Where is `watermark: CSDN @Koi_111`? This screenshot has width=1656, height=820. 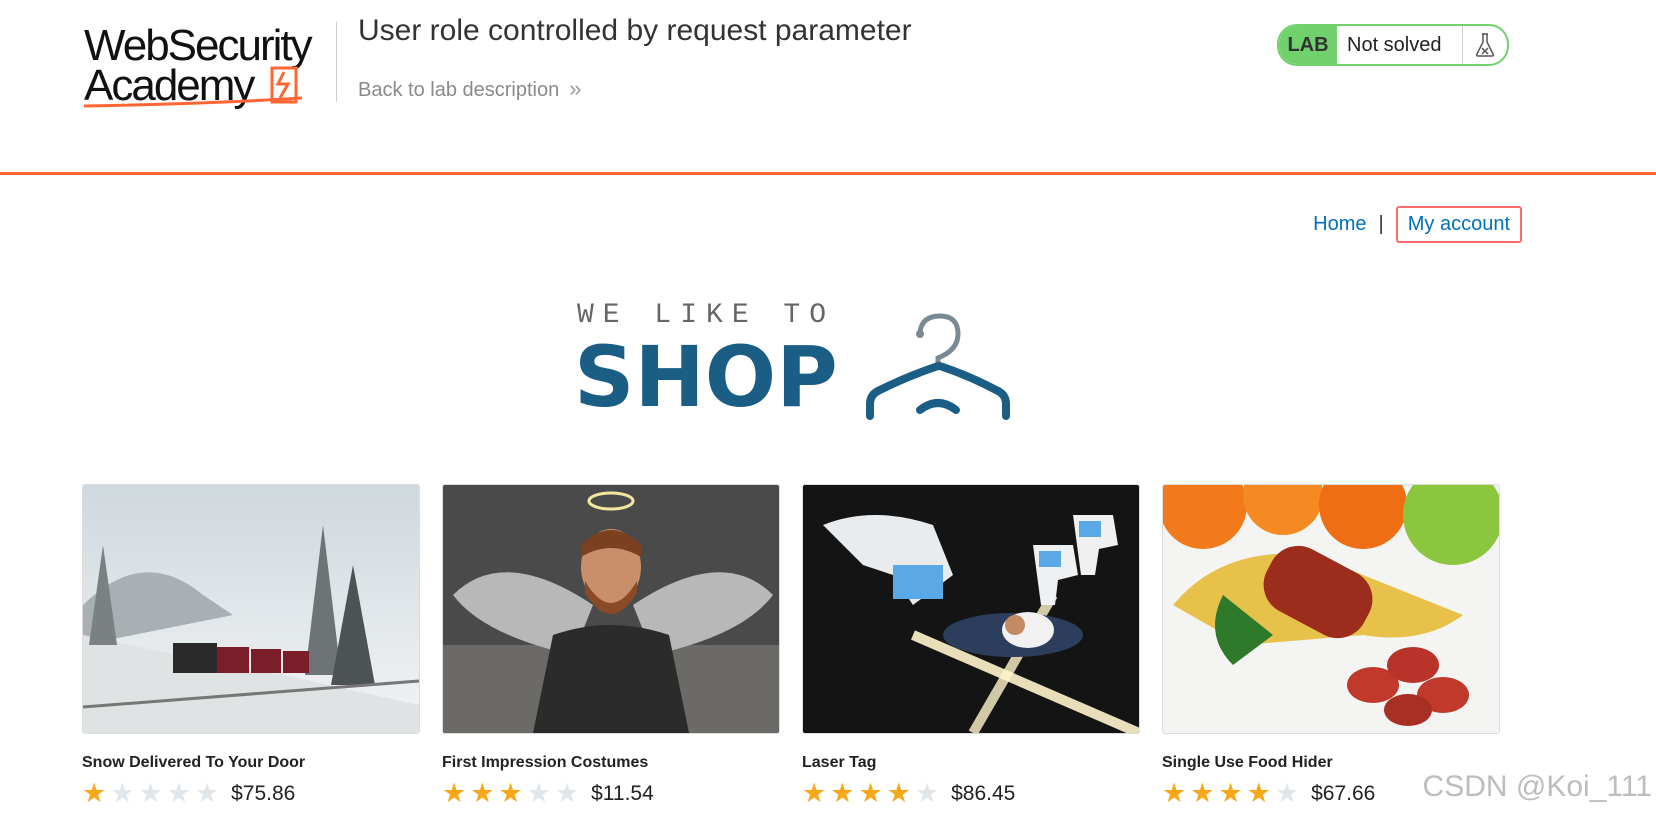
watermark: CSDN @Koi_111 is located at coordinates (1537, 786).